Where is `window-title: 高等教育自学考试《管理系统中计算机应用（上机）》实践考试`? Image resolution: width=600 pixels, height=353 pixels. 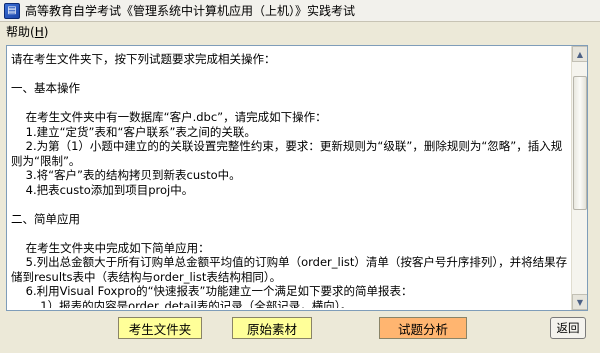 window-title: 高等教育自学考试《管理系统中计算机应用（上机）》实践考试 is located at coordinates (190, 11).